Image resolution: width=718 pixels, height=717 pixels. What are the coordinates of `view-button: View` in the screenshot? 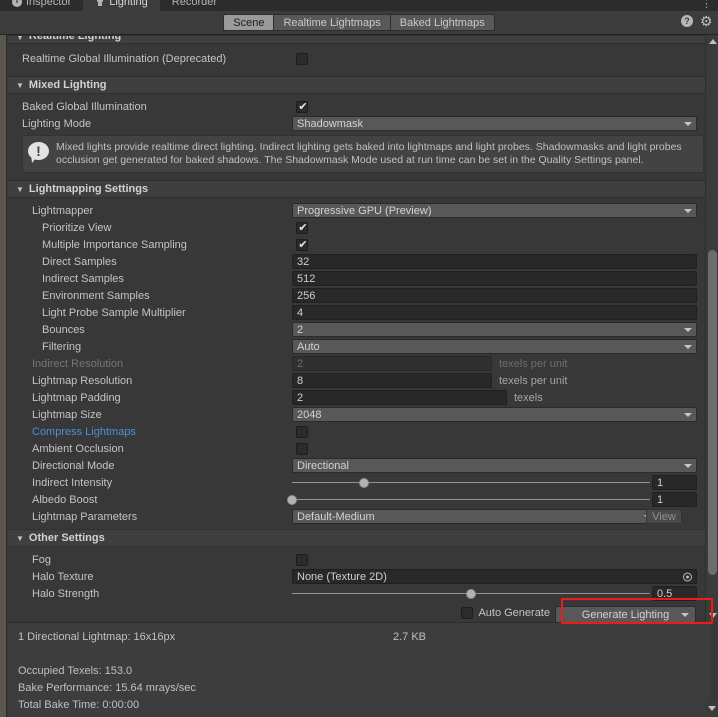 It's located at (664, 516).